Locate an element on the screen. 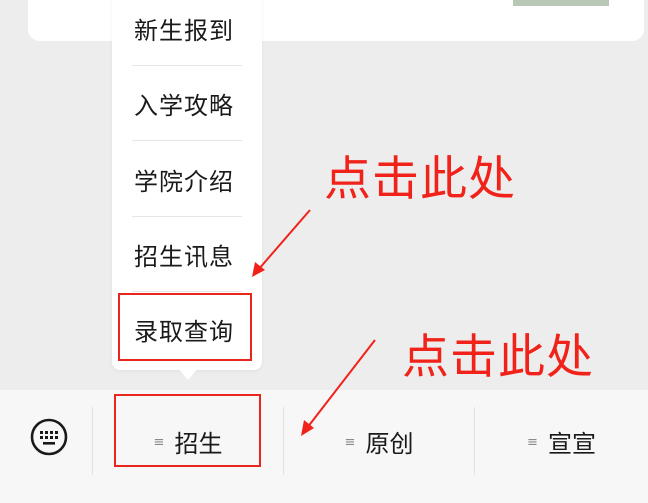  annotation-callout-top: 点击此处 is located at coordinates (420, 179).